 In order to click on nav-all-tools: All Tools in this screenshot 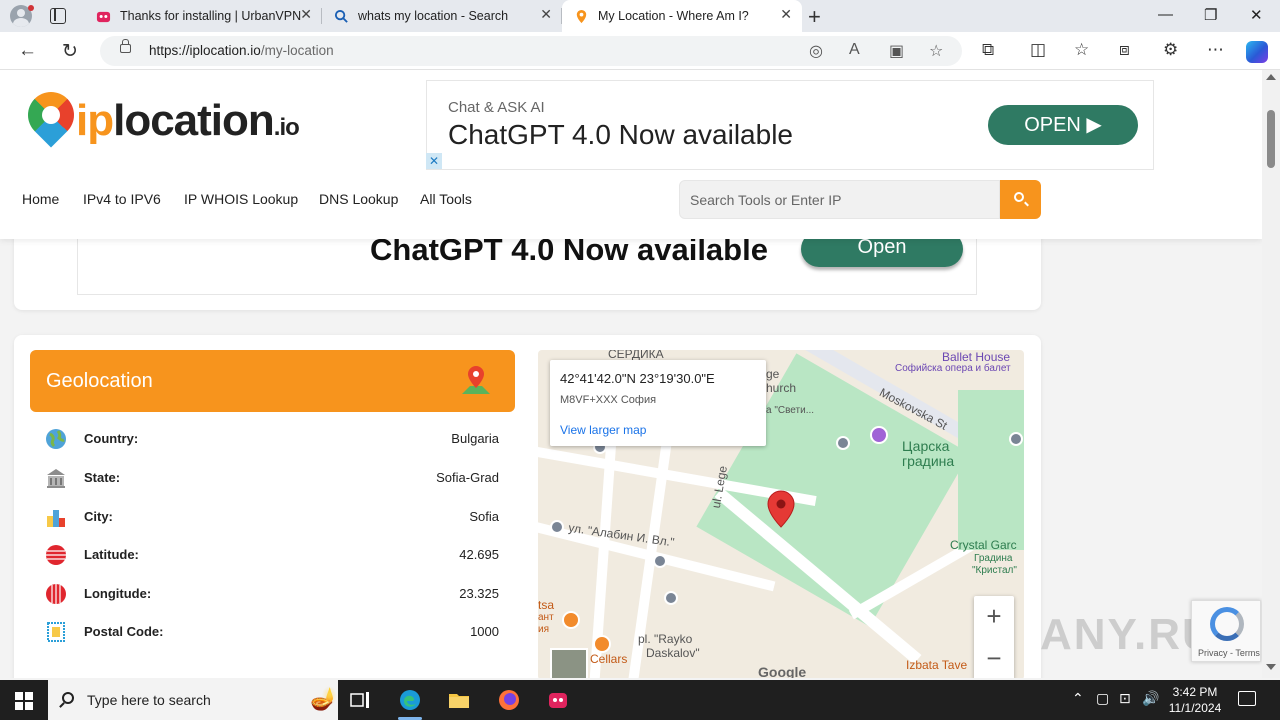, I will do `click(446, 199)`.